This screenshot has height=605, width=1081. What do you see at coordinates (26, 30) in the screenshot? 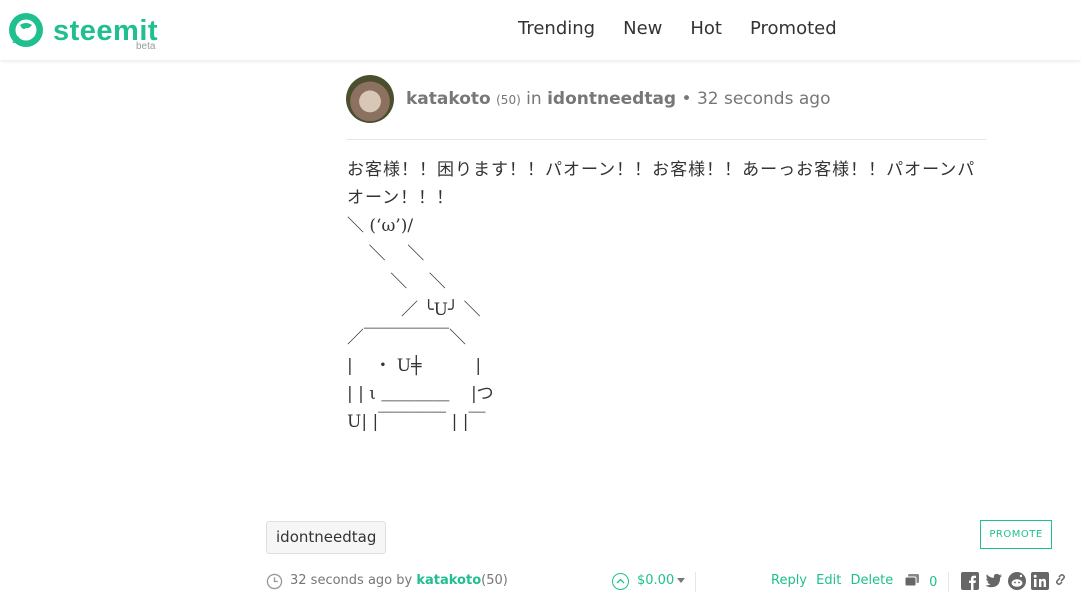
I see `steemit-logo-icon` at bounding box center [26, 30].